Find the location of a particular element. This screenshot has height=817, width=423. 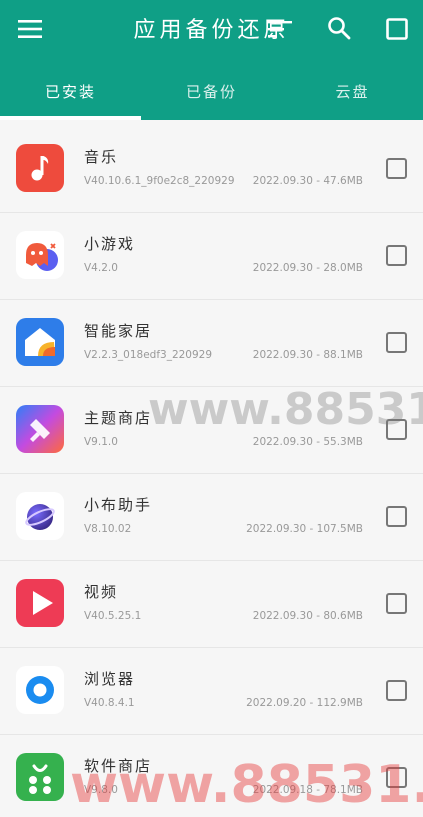

checkbox-icon is located at coordinates (397, 29).